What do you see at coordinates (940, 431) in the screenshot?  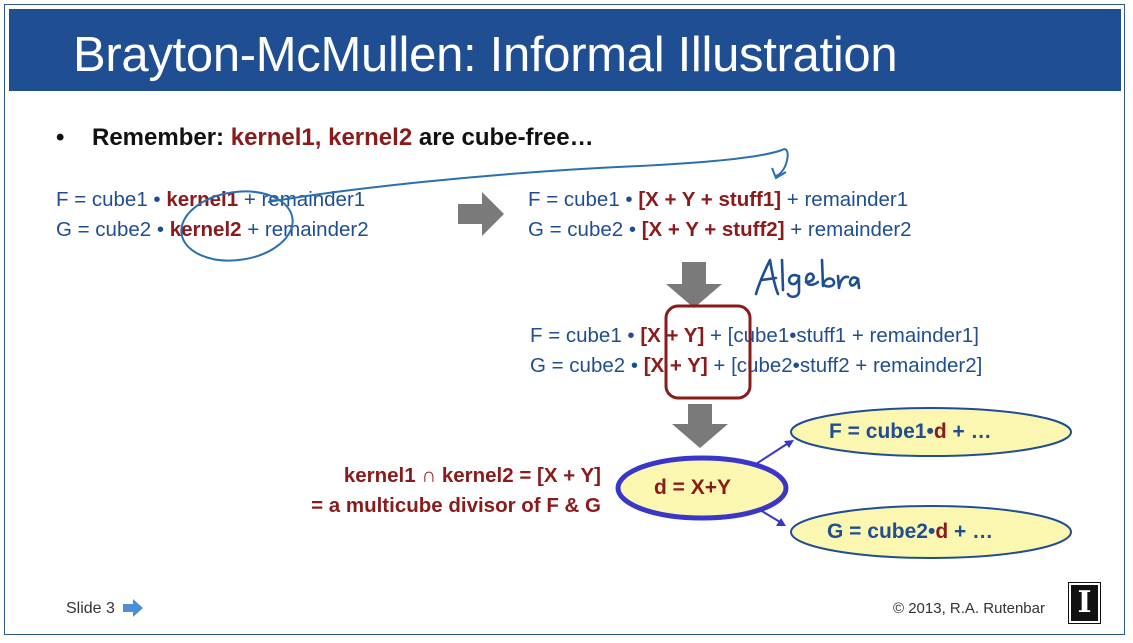 I see `f-result-d: d` at bounding box center [940, 431].